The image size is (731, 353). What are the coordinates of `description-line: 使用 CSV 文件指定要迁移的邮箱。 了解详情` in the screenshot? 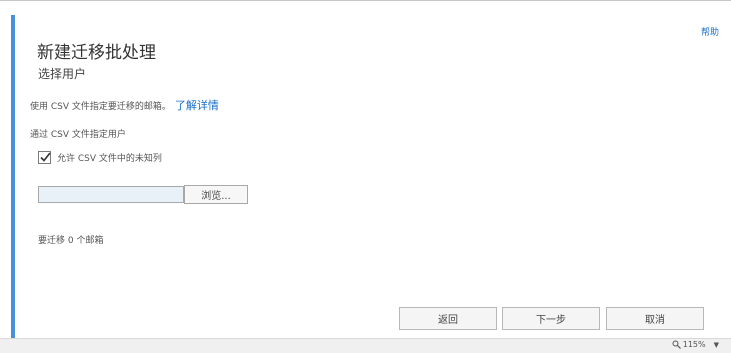 It's located at (124, 105).